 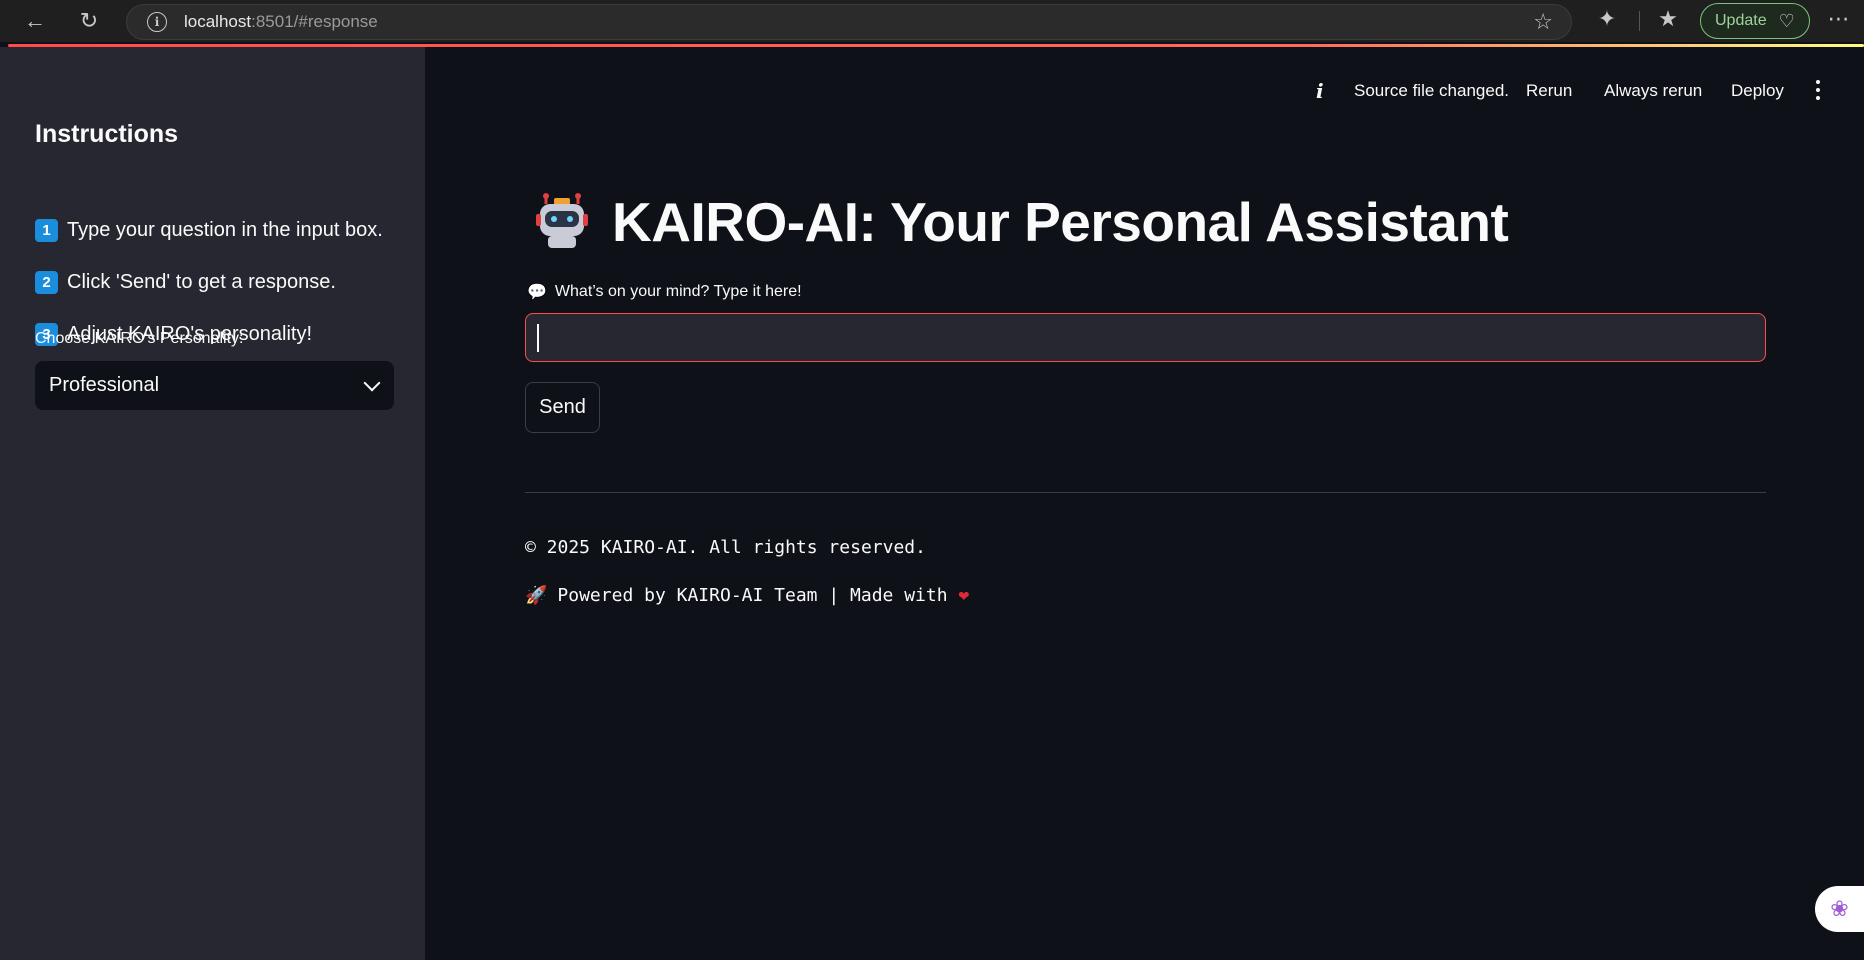 I want to click on address-bar: i localhost:8501/#response ☆, so click(x=849, y=22).